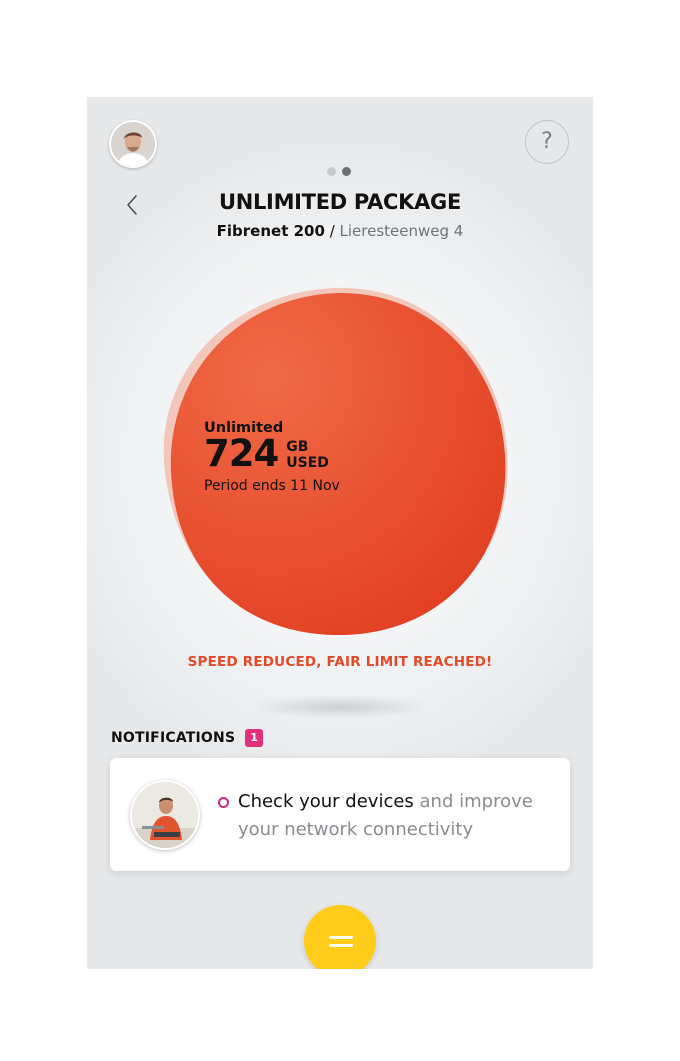 The width and height of the screenshot is (680, 1061). What do you see at coordinates (331, 171) in the screenshot?
I see `page-dot` at bounding box center [331, 171].